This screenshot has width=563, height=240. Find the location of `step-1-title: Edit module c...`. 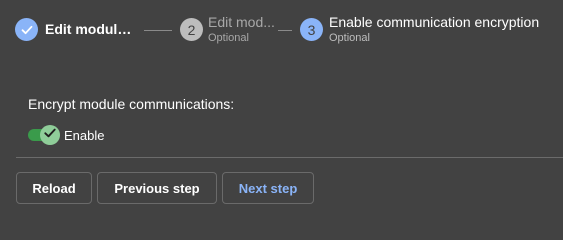

step-1-title: Edit module c... is located at coordinates (91, 29).